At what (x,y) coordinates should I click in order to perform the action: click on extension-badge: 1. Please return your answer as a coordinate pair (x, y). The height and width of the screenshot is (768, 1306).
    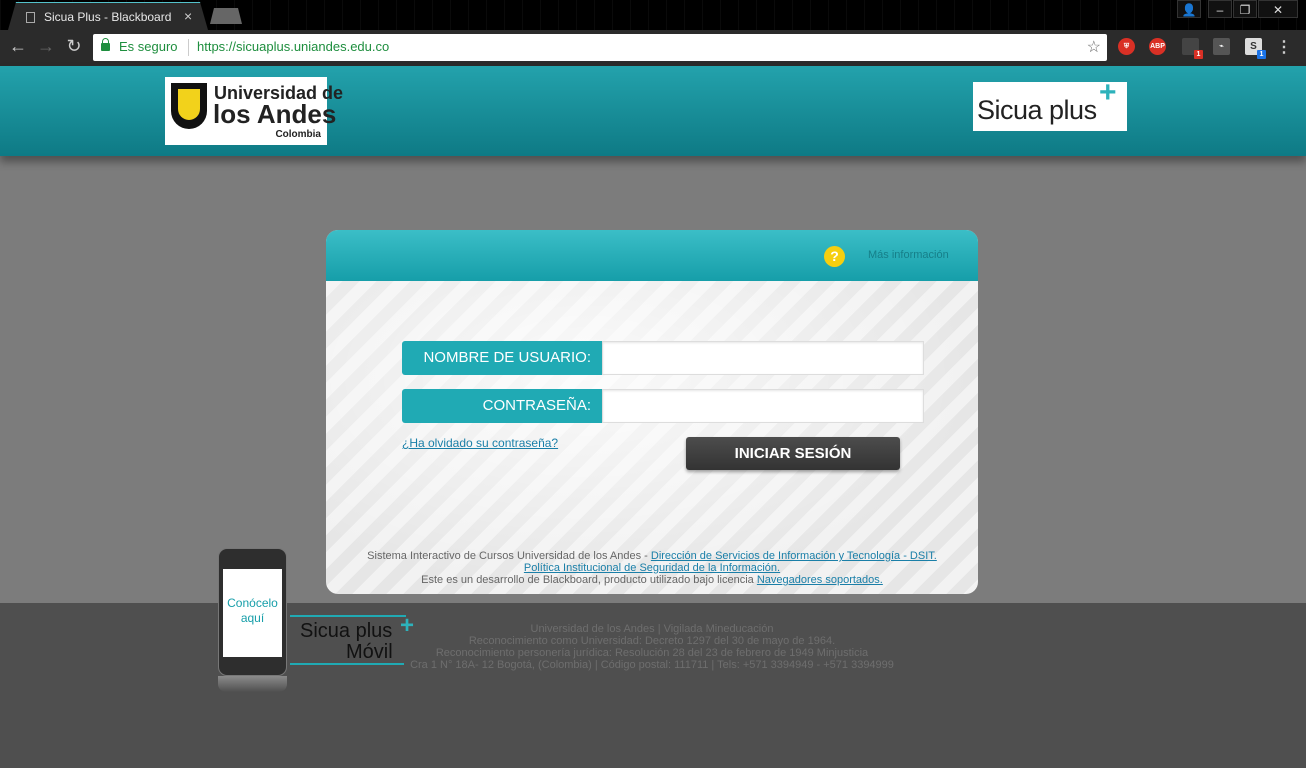
    Looking at the image, I should click on (1198, 54).